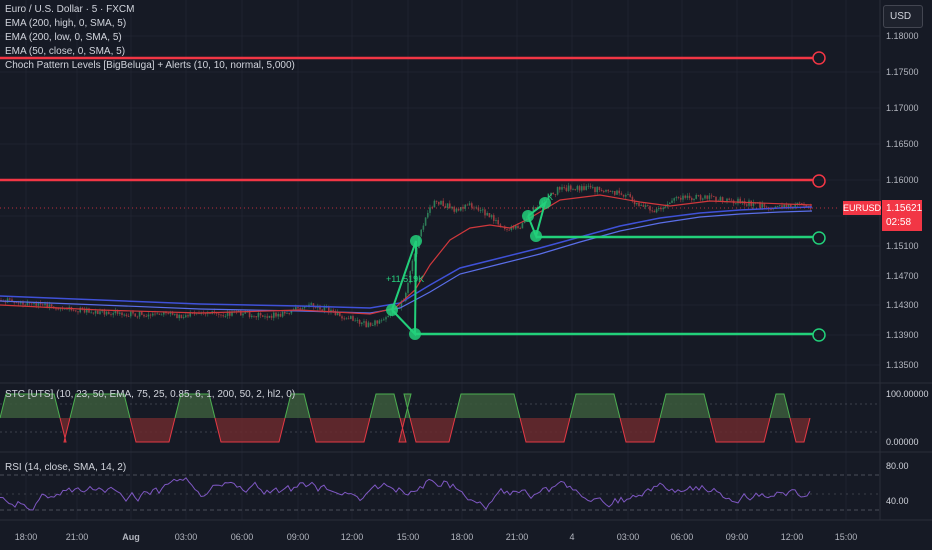  Describe the element at coordinates (737, 537) in the screenshot. I see `time-axis-label: 09:00` at that location.